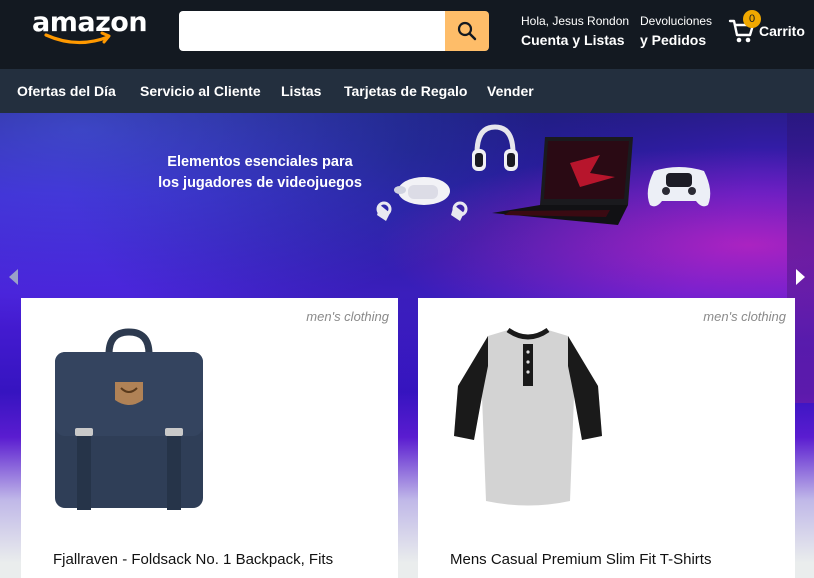  Describe the element at coordinates (77, 38) in the screenshot. I see `logo-smile-icon` at that location.